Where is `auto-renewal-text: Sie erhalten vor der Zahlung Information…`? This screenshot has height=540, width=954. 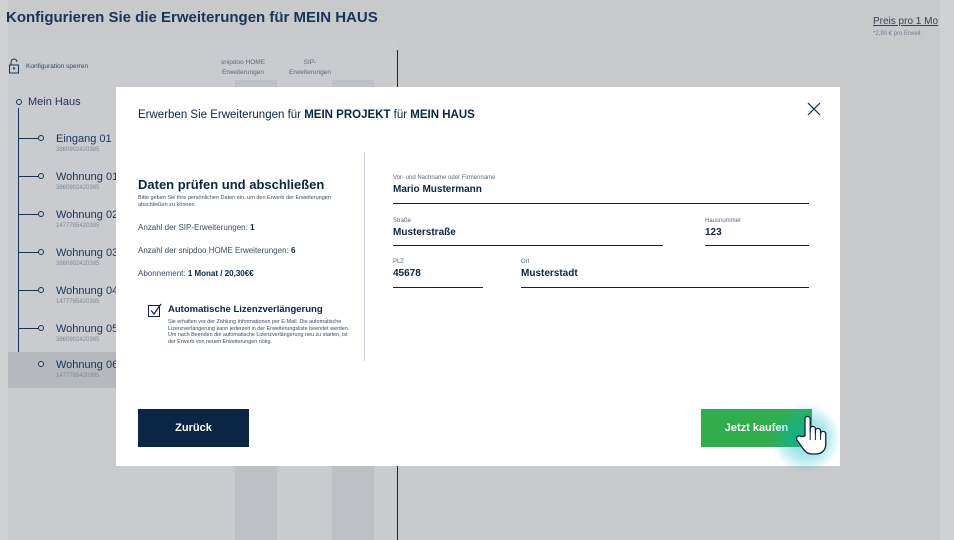
auto-renewal-text: Sie erhalten vor der Zahlung Information… is located at coordinates (259, 332).